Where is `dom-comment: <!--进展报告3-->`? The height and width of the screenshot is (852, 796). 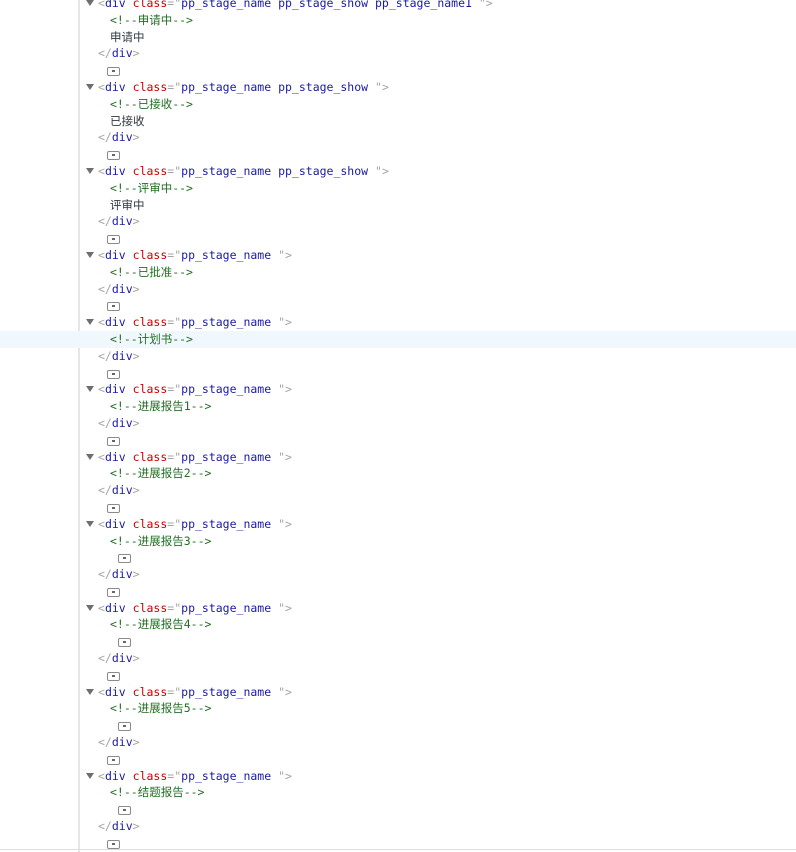 dom-comment: <!--进展报告3--> is located at coordinates (398, 541).